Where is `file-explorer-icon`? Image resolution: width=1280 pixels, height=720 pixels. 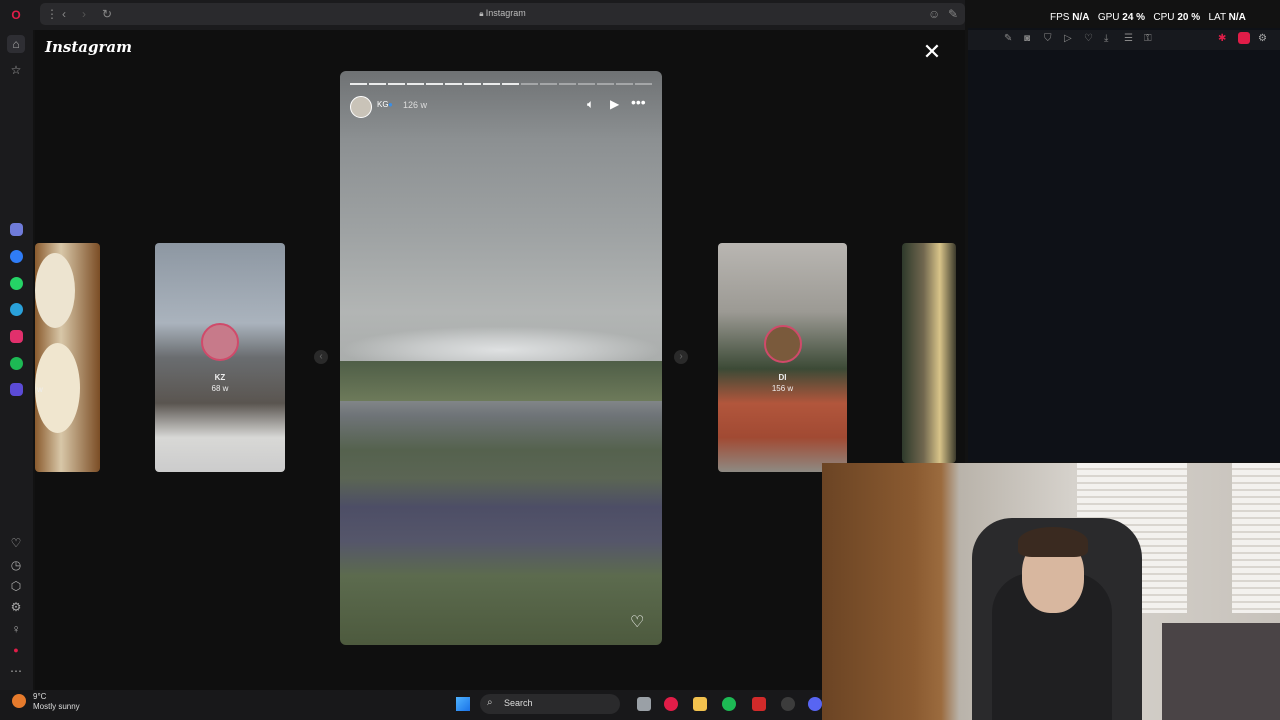
file-explorer-icon is located at coordinates (700, 704).